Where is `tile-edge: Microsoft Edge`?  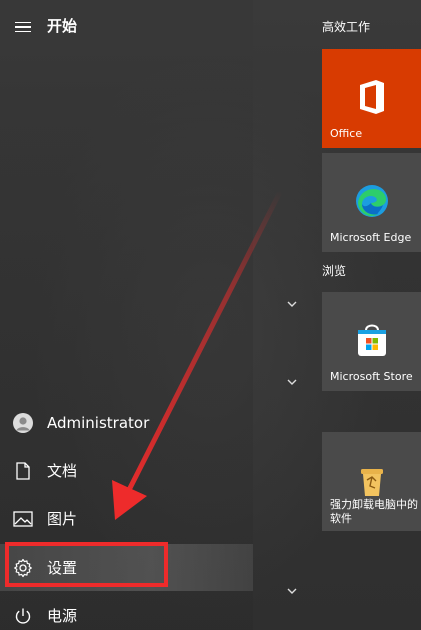
tile-edge: Microsoft Edge is located at coordinates (371, 202).